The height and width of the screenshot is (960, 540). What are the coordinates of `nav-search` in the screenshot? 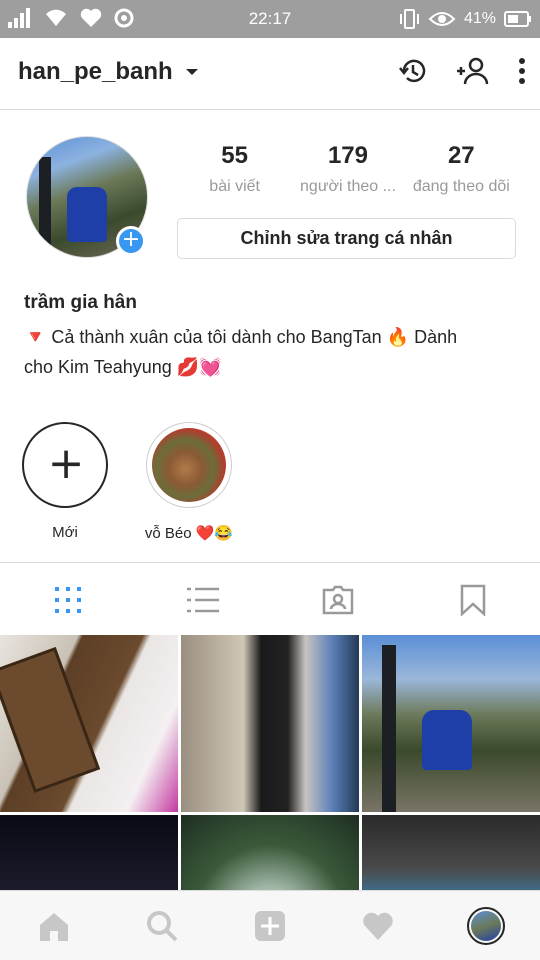 It's located at (162, 925).